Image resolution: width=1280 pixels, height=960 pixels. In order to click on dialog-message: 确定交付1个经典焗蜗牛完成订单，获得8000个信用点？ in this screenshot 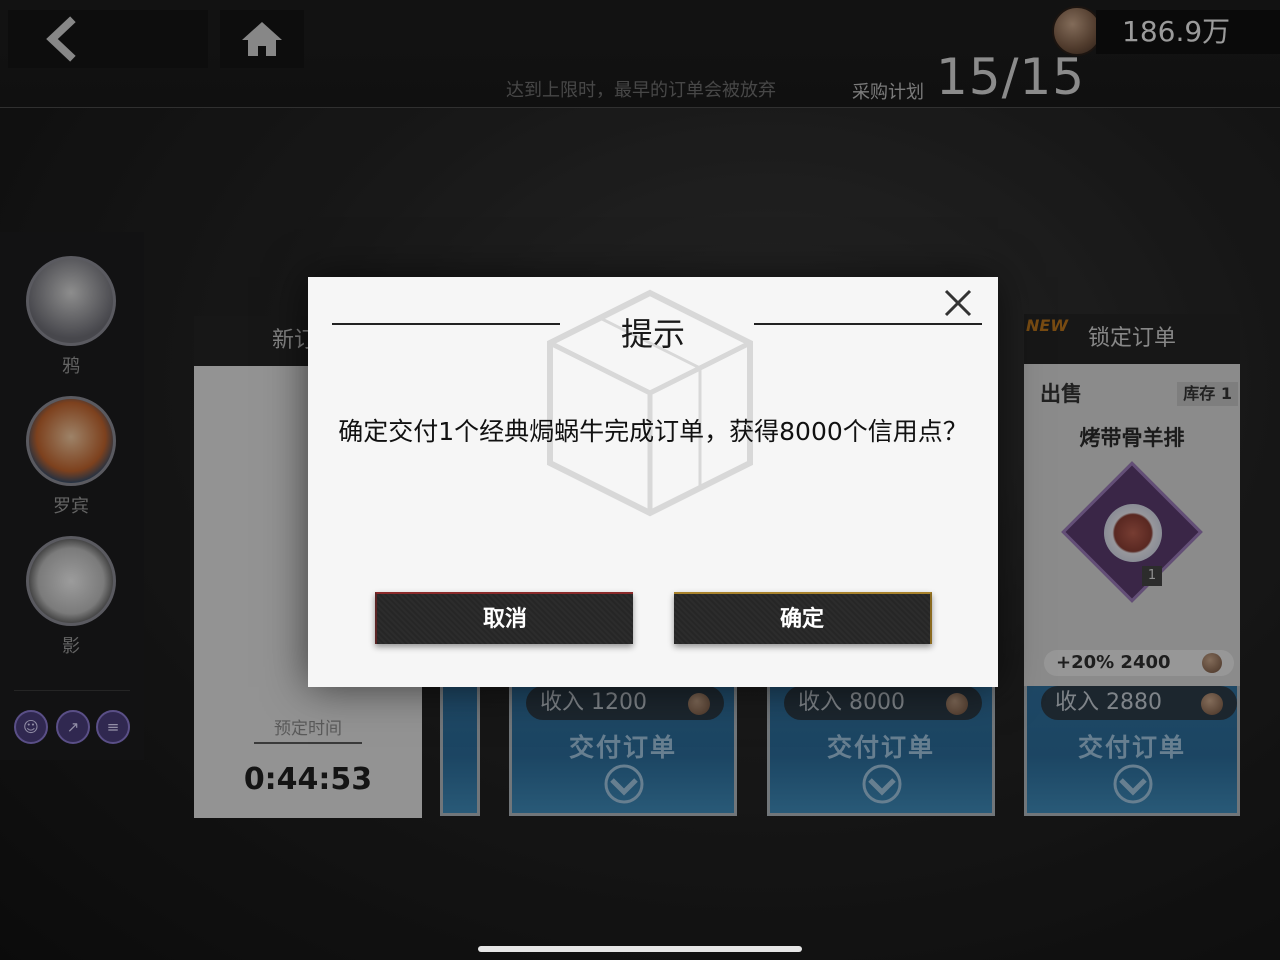, I will do `click(653, 431)`.